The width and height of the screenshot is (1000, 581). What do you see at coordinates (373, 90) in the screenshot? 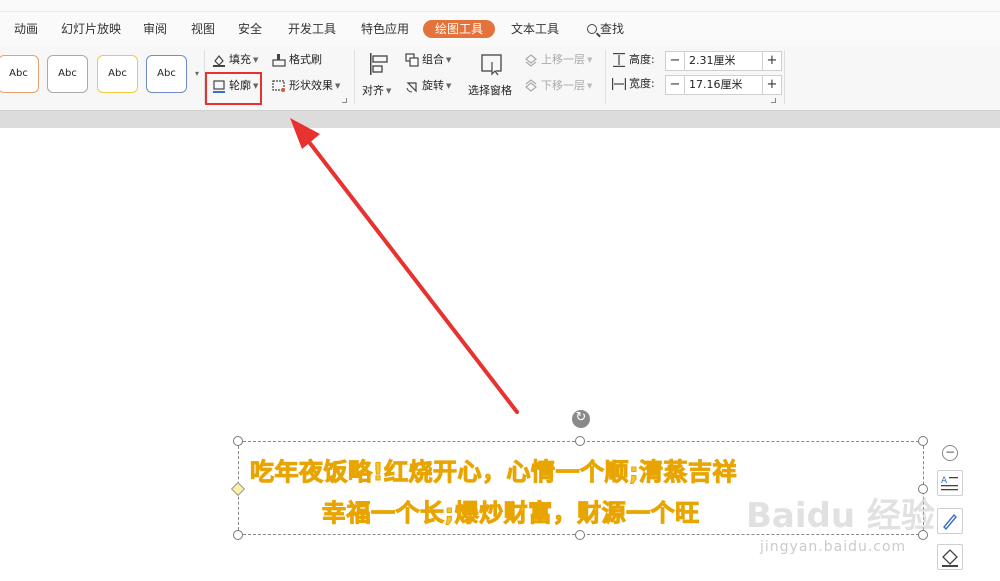
I see `align-label: 对齐` at bounding box center [373, 90].